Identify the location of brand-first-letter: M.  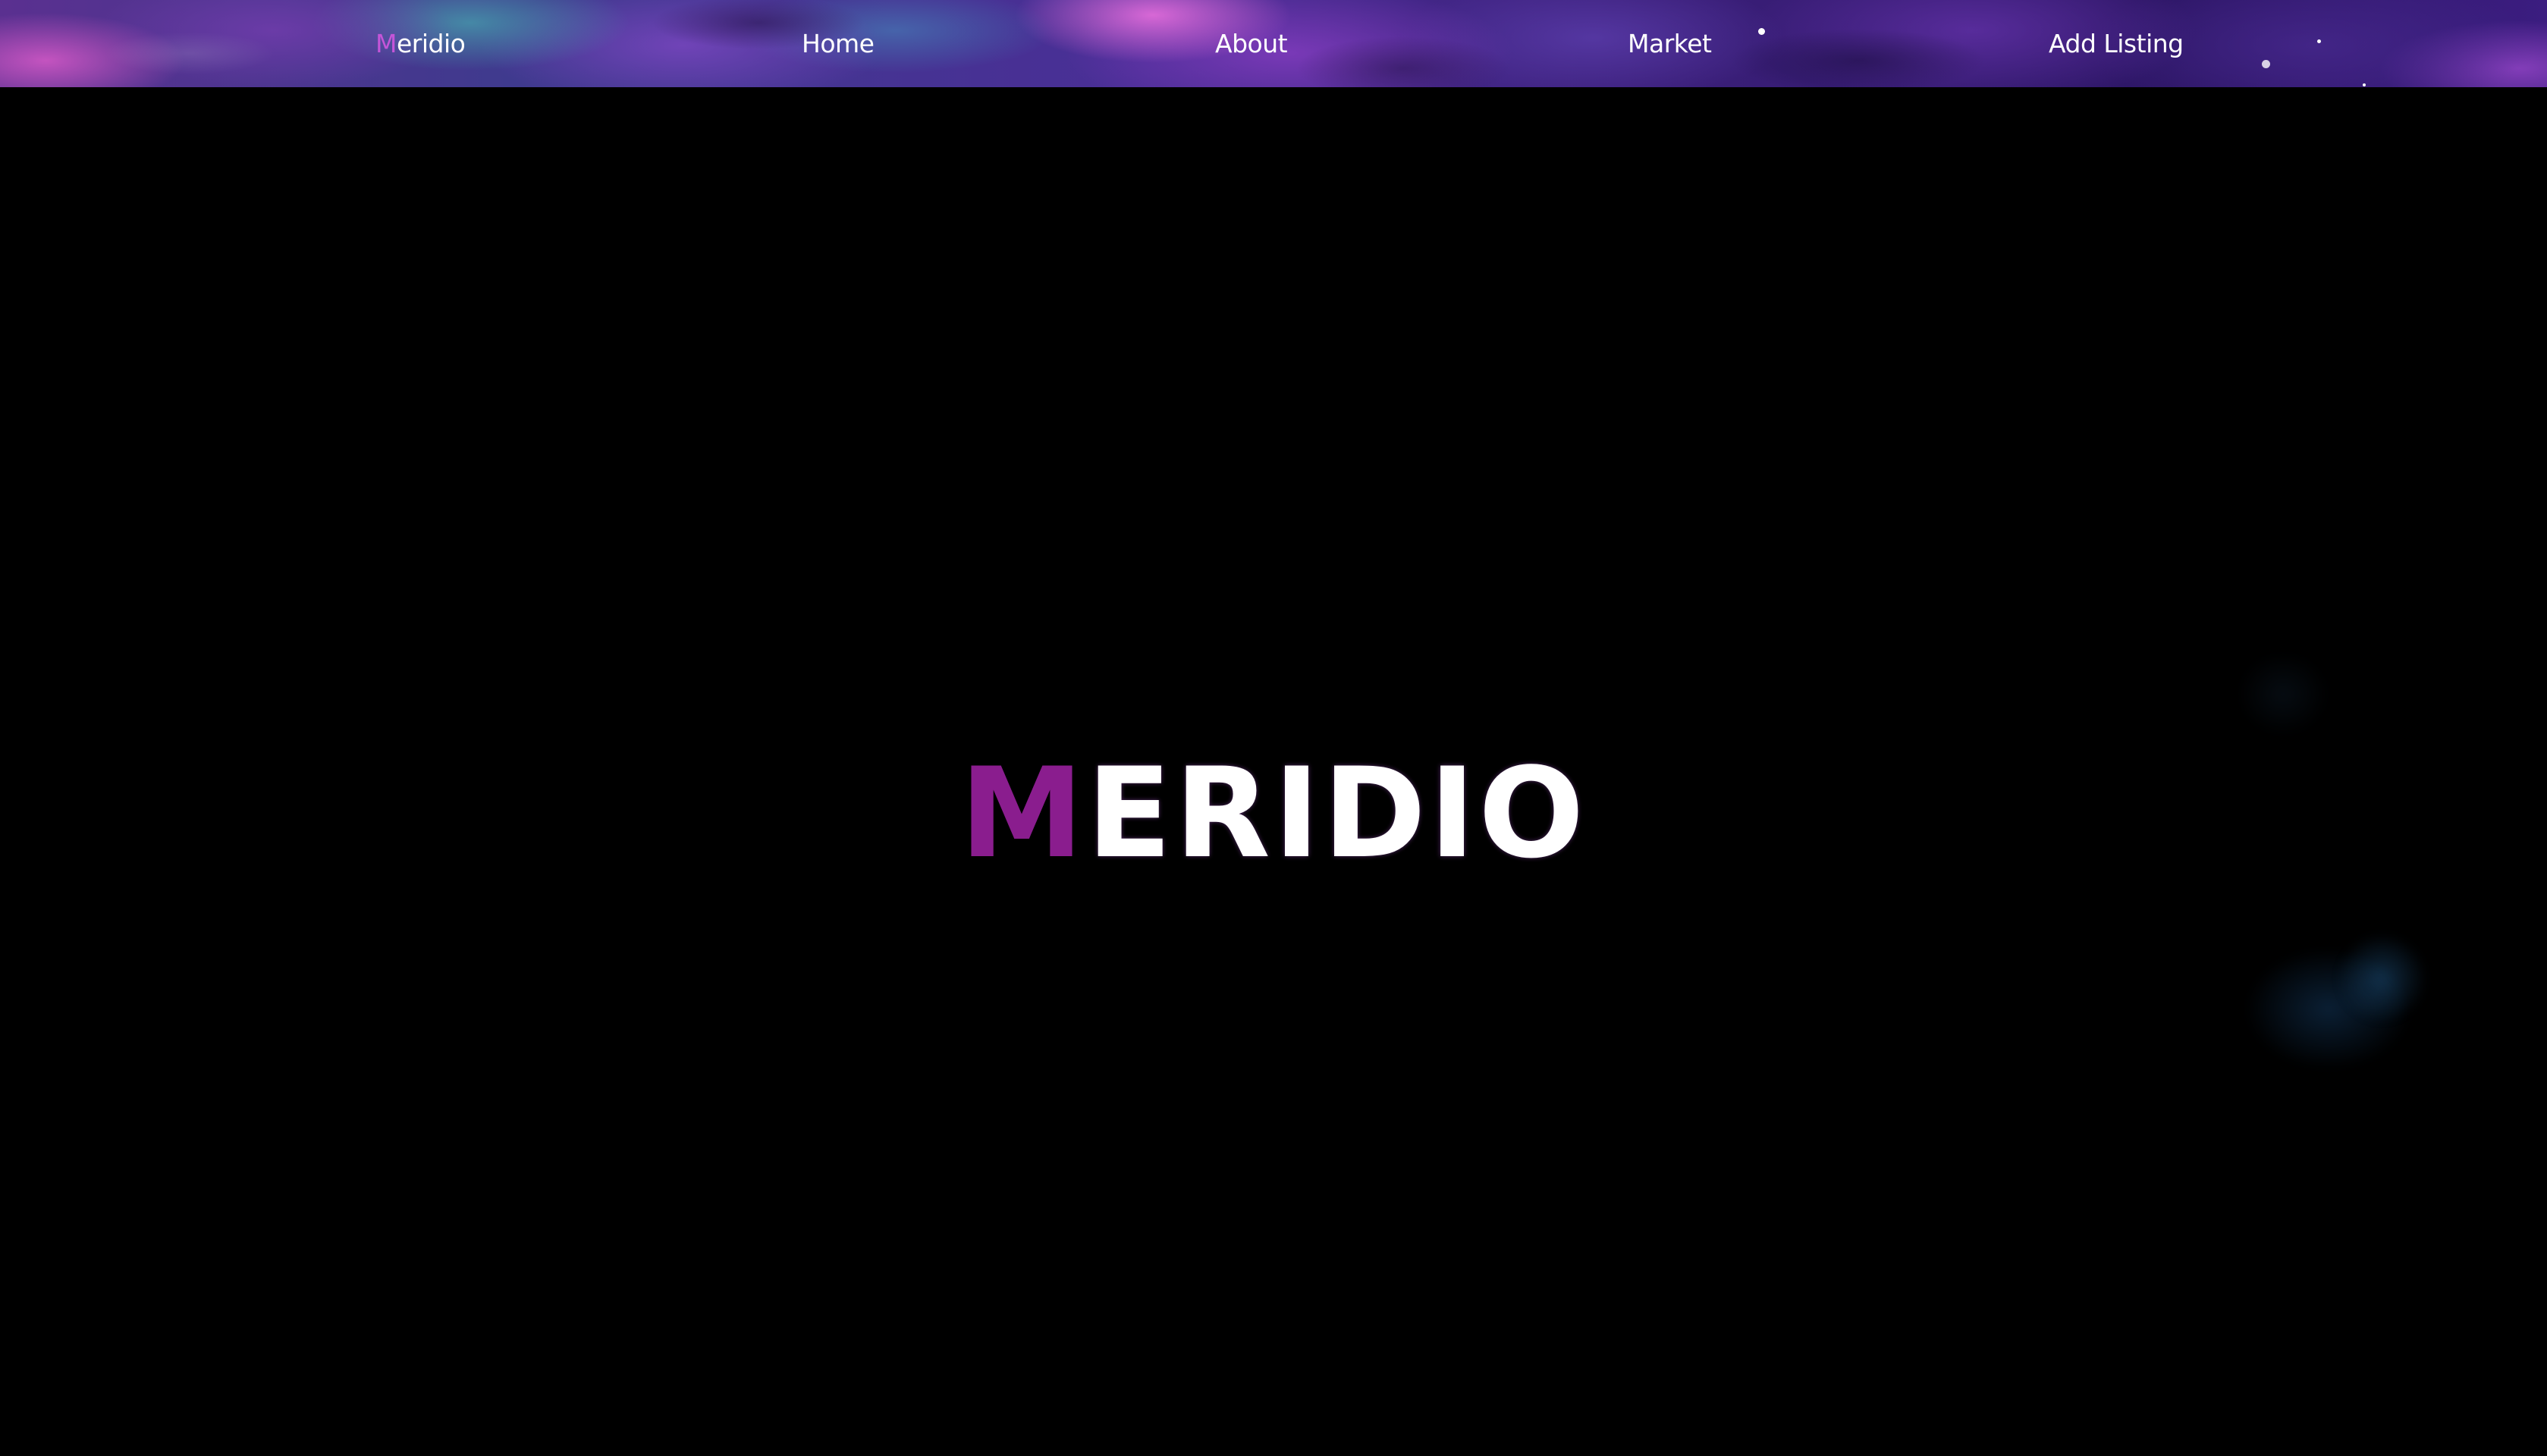
(386, 43).